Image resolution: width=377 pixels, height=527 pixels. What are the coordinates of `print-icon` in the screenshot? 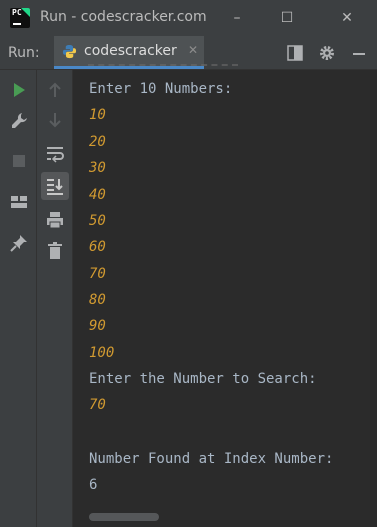 It's located at (55, 220).